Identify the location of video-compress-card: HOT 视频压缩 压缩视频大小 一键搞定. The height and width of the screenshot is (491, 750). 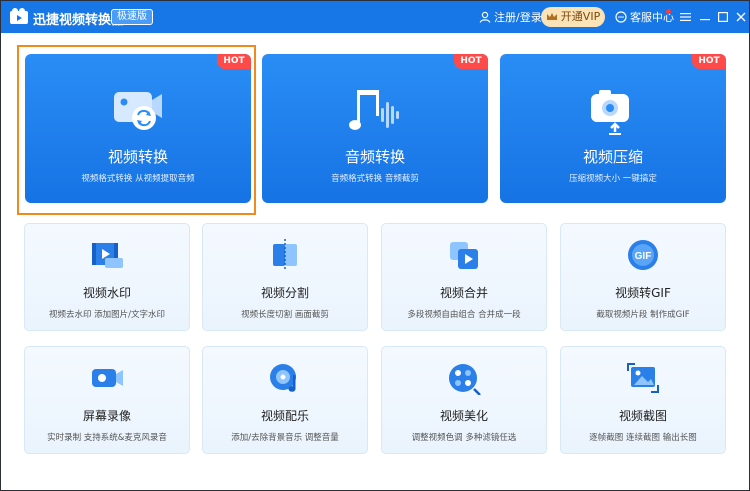
(613, 128).